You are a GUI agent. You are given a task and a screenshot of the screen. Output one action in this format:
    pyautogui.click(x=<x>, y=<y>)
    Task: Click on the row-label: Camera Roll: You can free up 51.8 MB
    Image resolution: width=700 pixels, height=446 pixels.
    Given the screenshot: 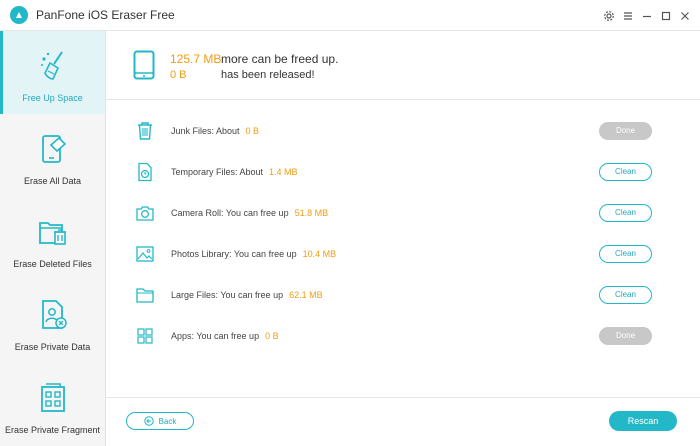 What is the action you would take?
    pyautogui.click(x=250, y=212)
    